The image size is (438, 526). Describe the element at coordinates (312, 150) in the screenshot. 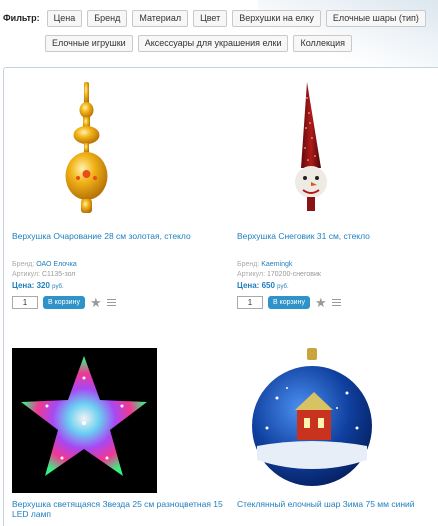

I see `snowman-topper-image` at that location.